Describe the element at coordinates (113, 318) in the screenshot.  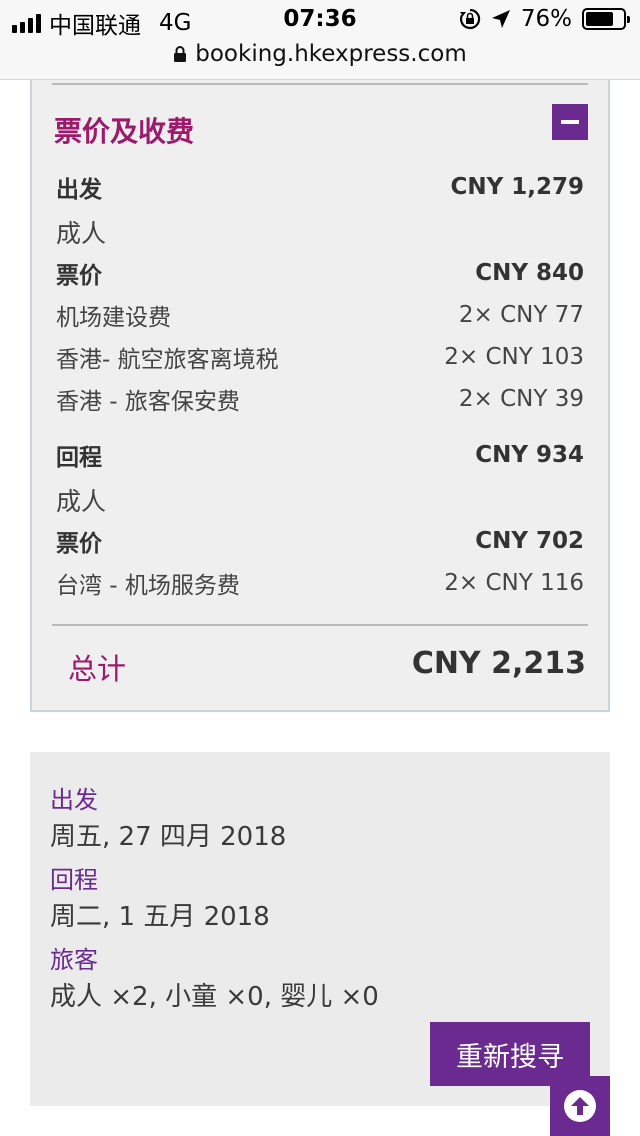
I see `fee-name: 机场建设费` at that location.